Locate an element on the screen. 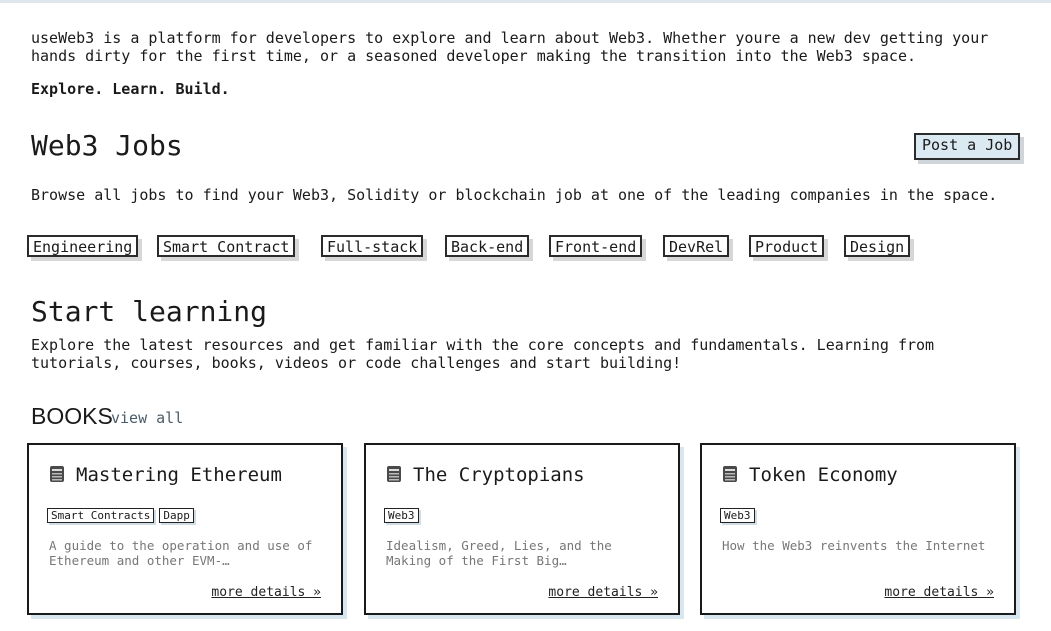 The height and width of the screenshot is (631, 1051). book-tag: Smart Contracts is located at coordinates (101, 515).